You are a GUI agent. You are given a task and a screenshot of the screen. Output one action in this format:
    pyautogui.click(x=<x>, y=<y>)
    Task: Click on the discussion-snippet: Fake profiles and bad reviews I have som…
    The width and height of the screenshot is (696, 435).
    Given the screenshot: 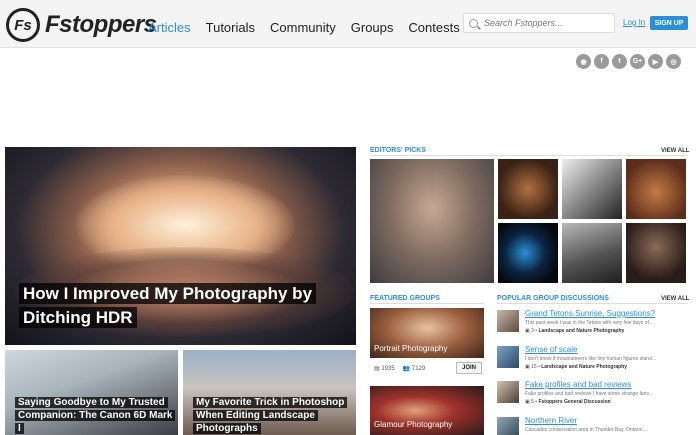 What is the action you would take?
    pyautogui.click(x=589, y=394)
    